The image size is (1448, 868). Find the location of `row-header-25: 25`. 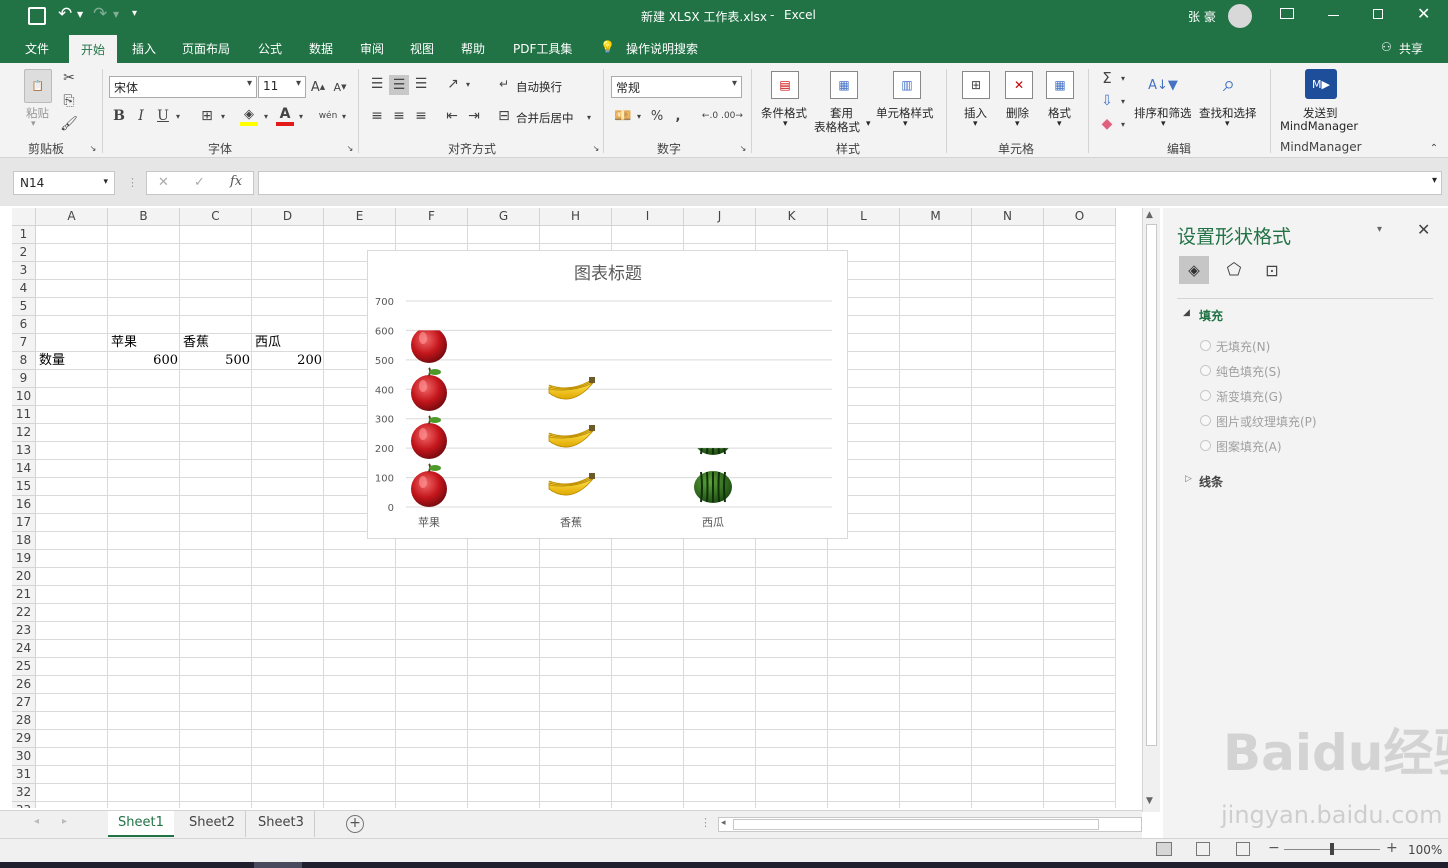

row-header-25: 25 is located at coordinates (24, 667).